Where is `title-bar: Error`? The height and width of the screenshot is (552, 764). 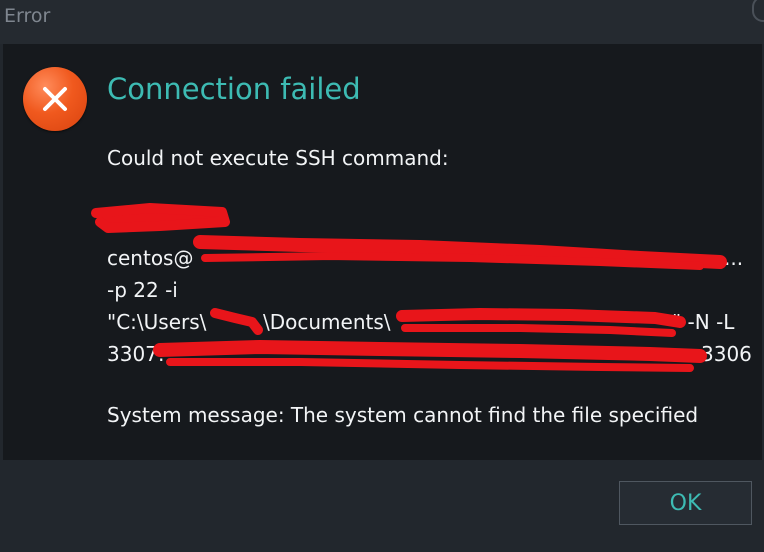
title-bar: Error is located at coordinates (382, 22).